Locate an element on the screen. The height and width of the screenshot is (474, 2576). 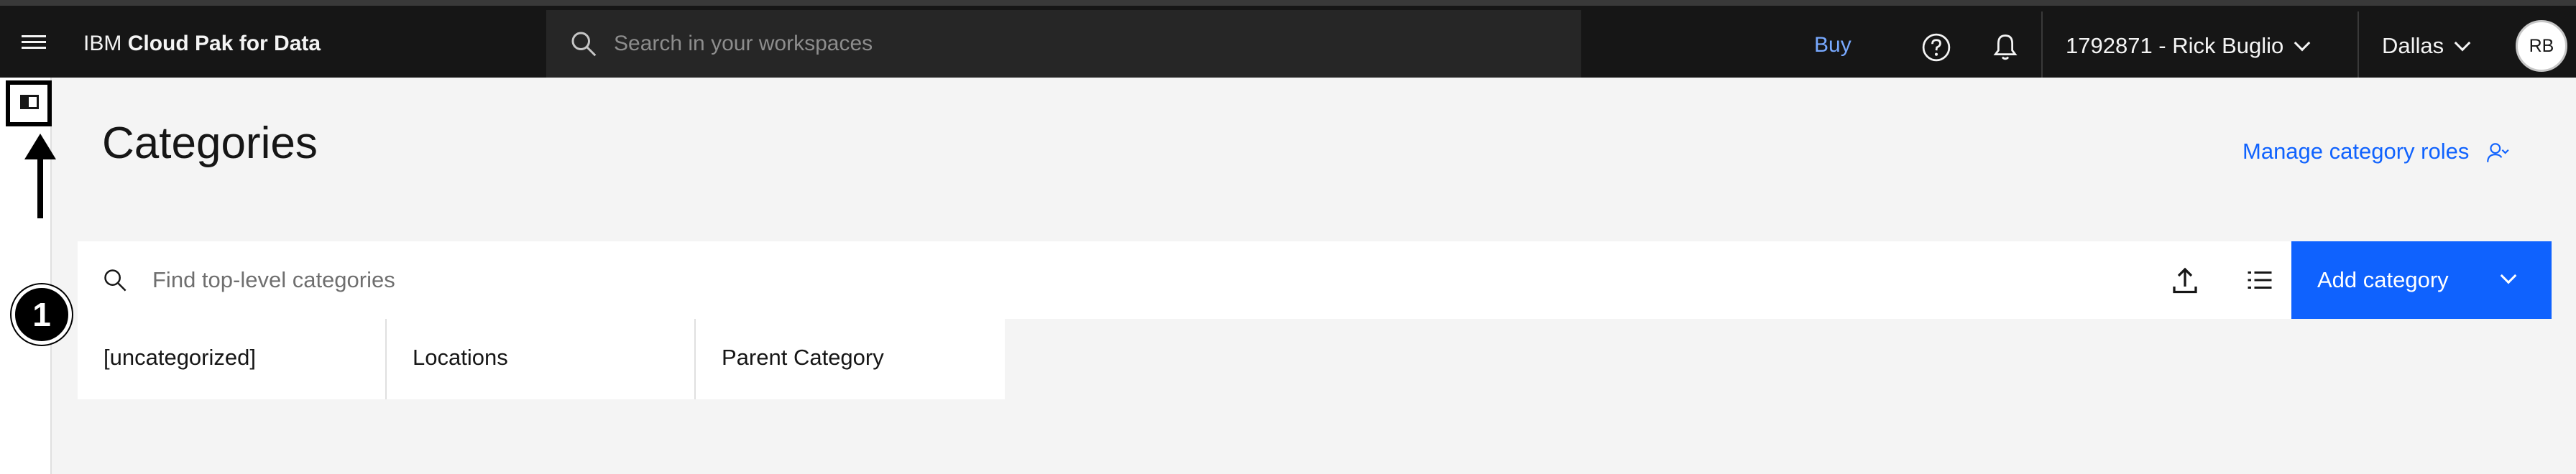
category-tile: Locations is located at coordinates (541, 359).